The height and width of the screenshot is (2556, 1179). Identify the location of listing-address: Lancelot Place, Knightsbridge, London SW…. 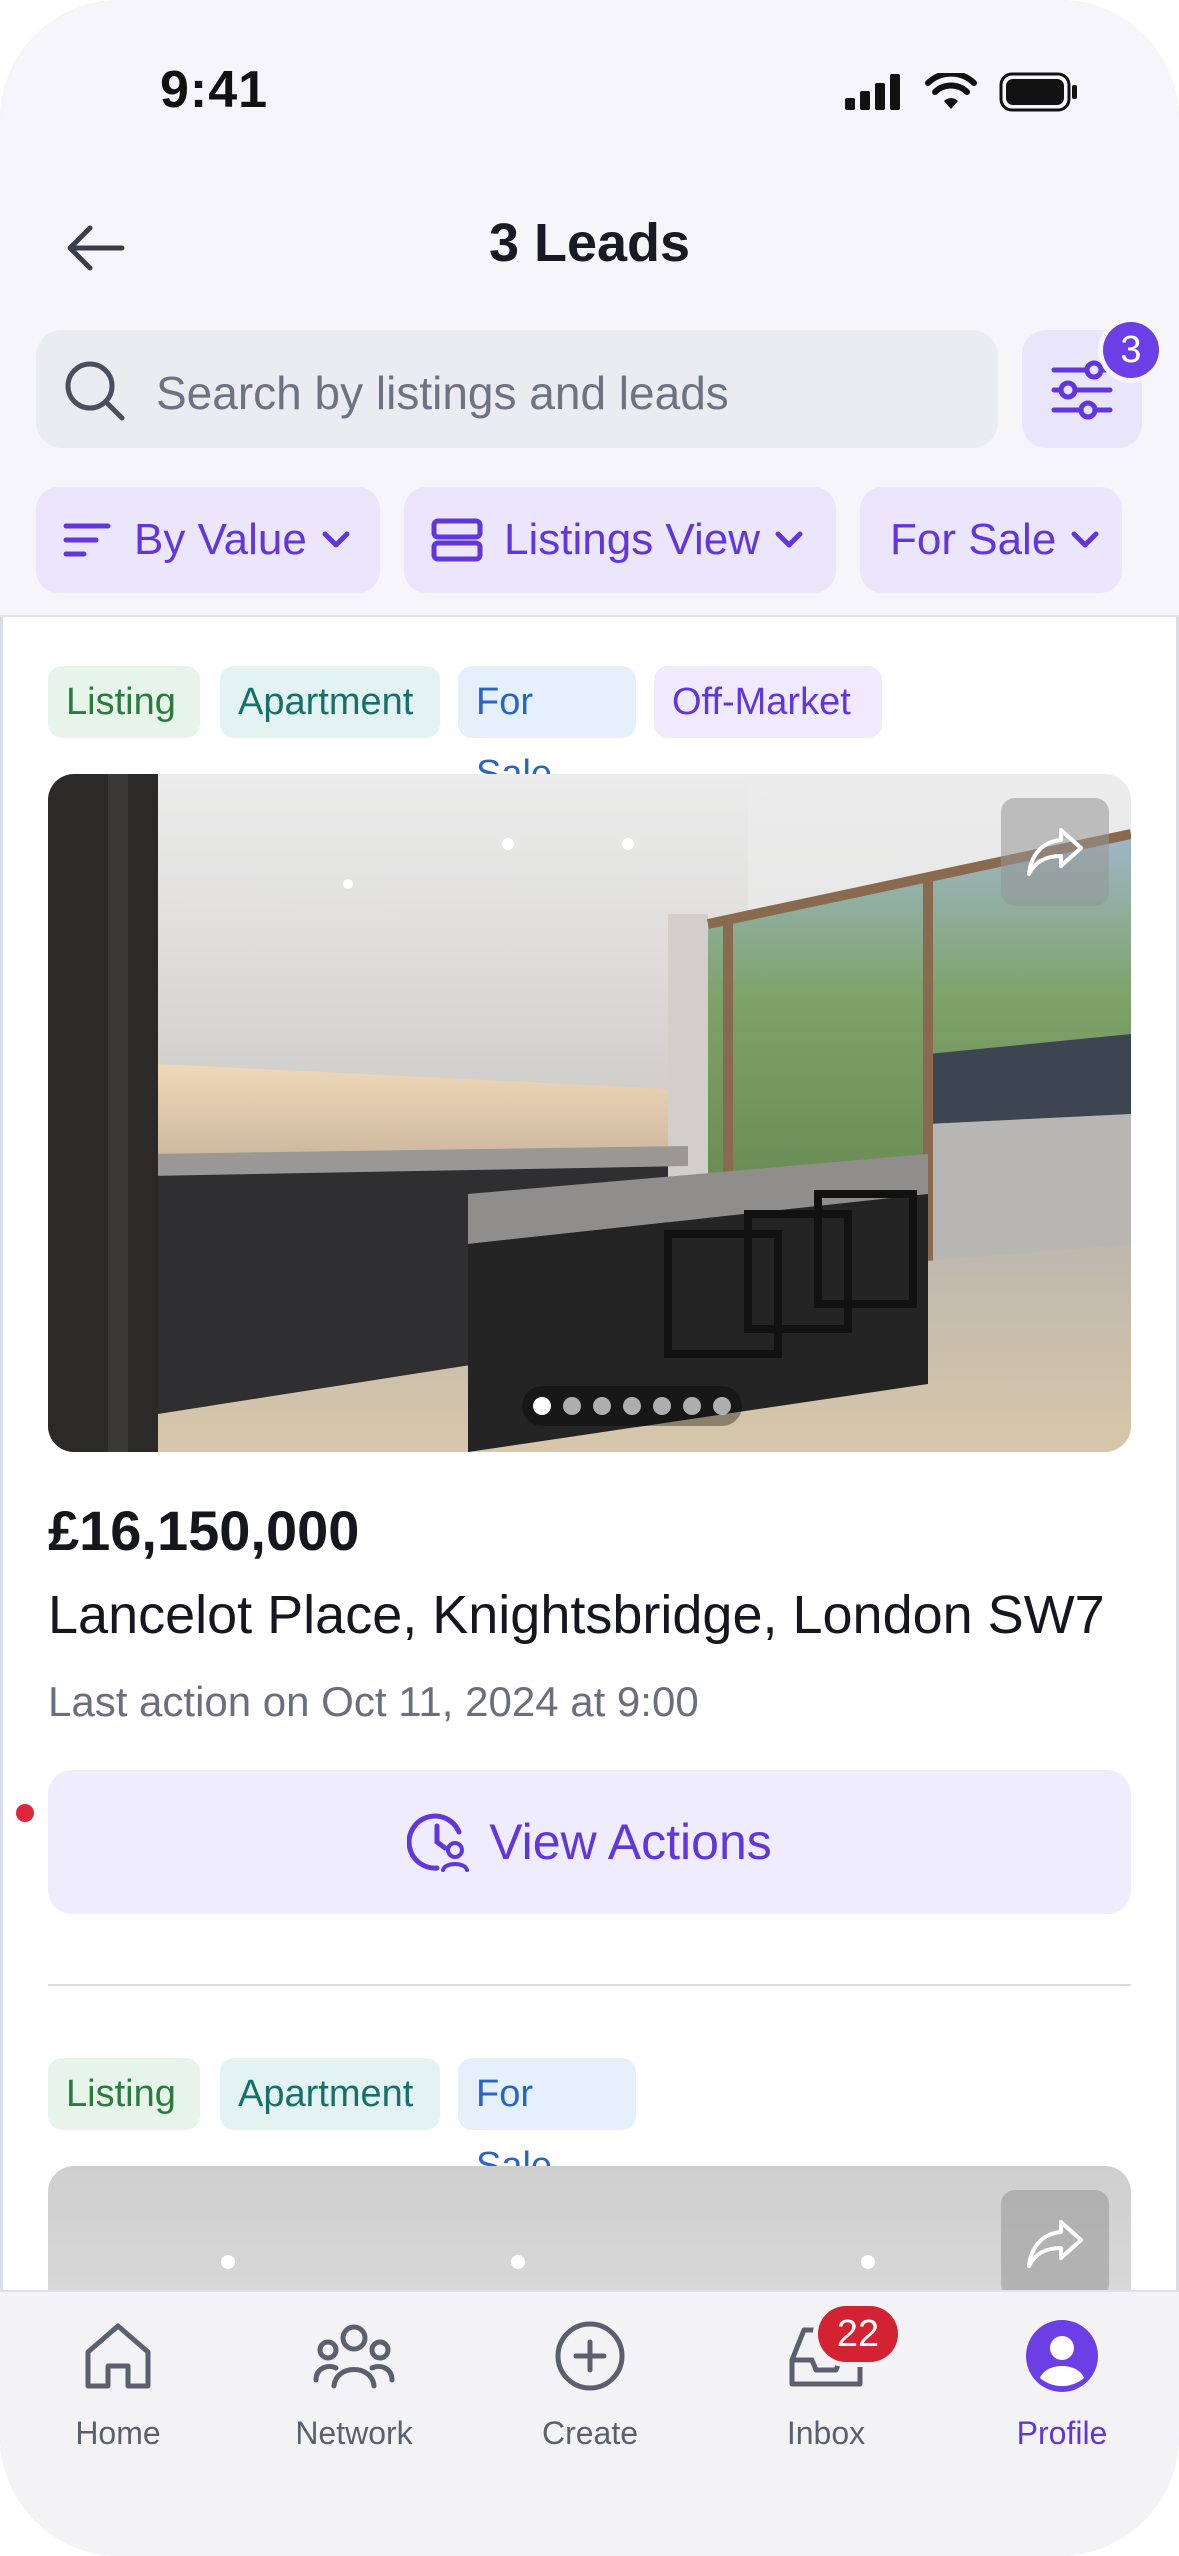
(576, 1615).